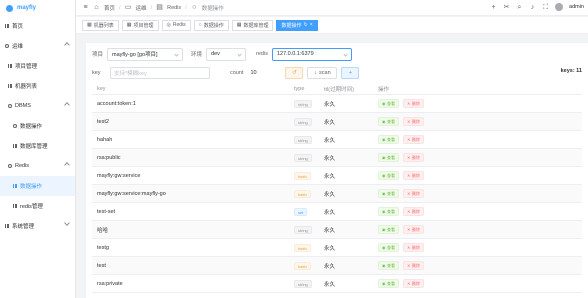 The image size is (588, 298). What do you see at coordinates (67, 165) in the screenshot?
I see `chevron-up-icon` at bounding box center [67, 165].